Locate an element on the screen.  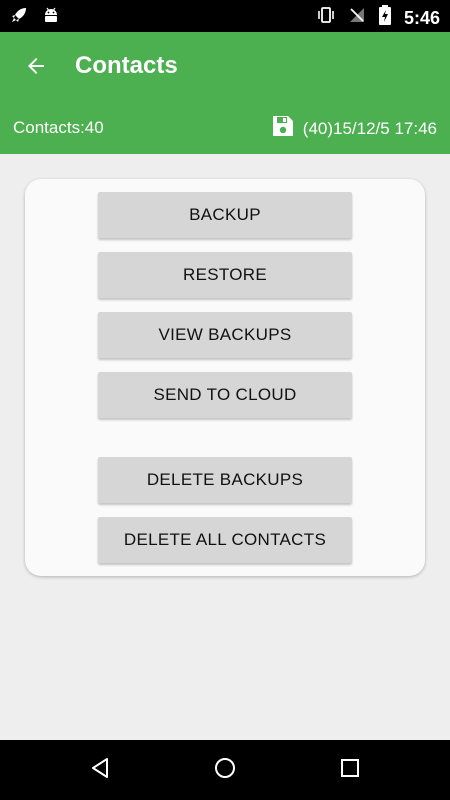
vibrate-icon is located at coordinates (326, 17).